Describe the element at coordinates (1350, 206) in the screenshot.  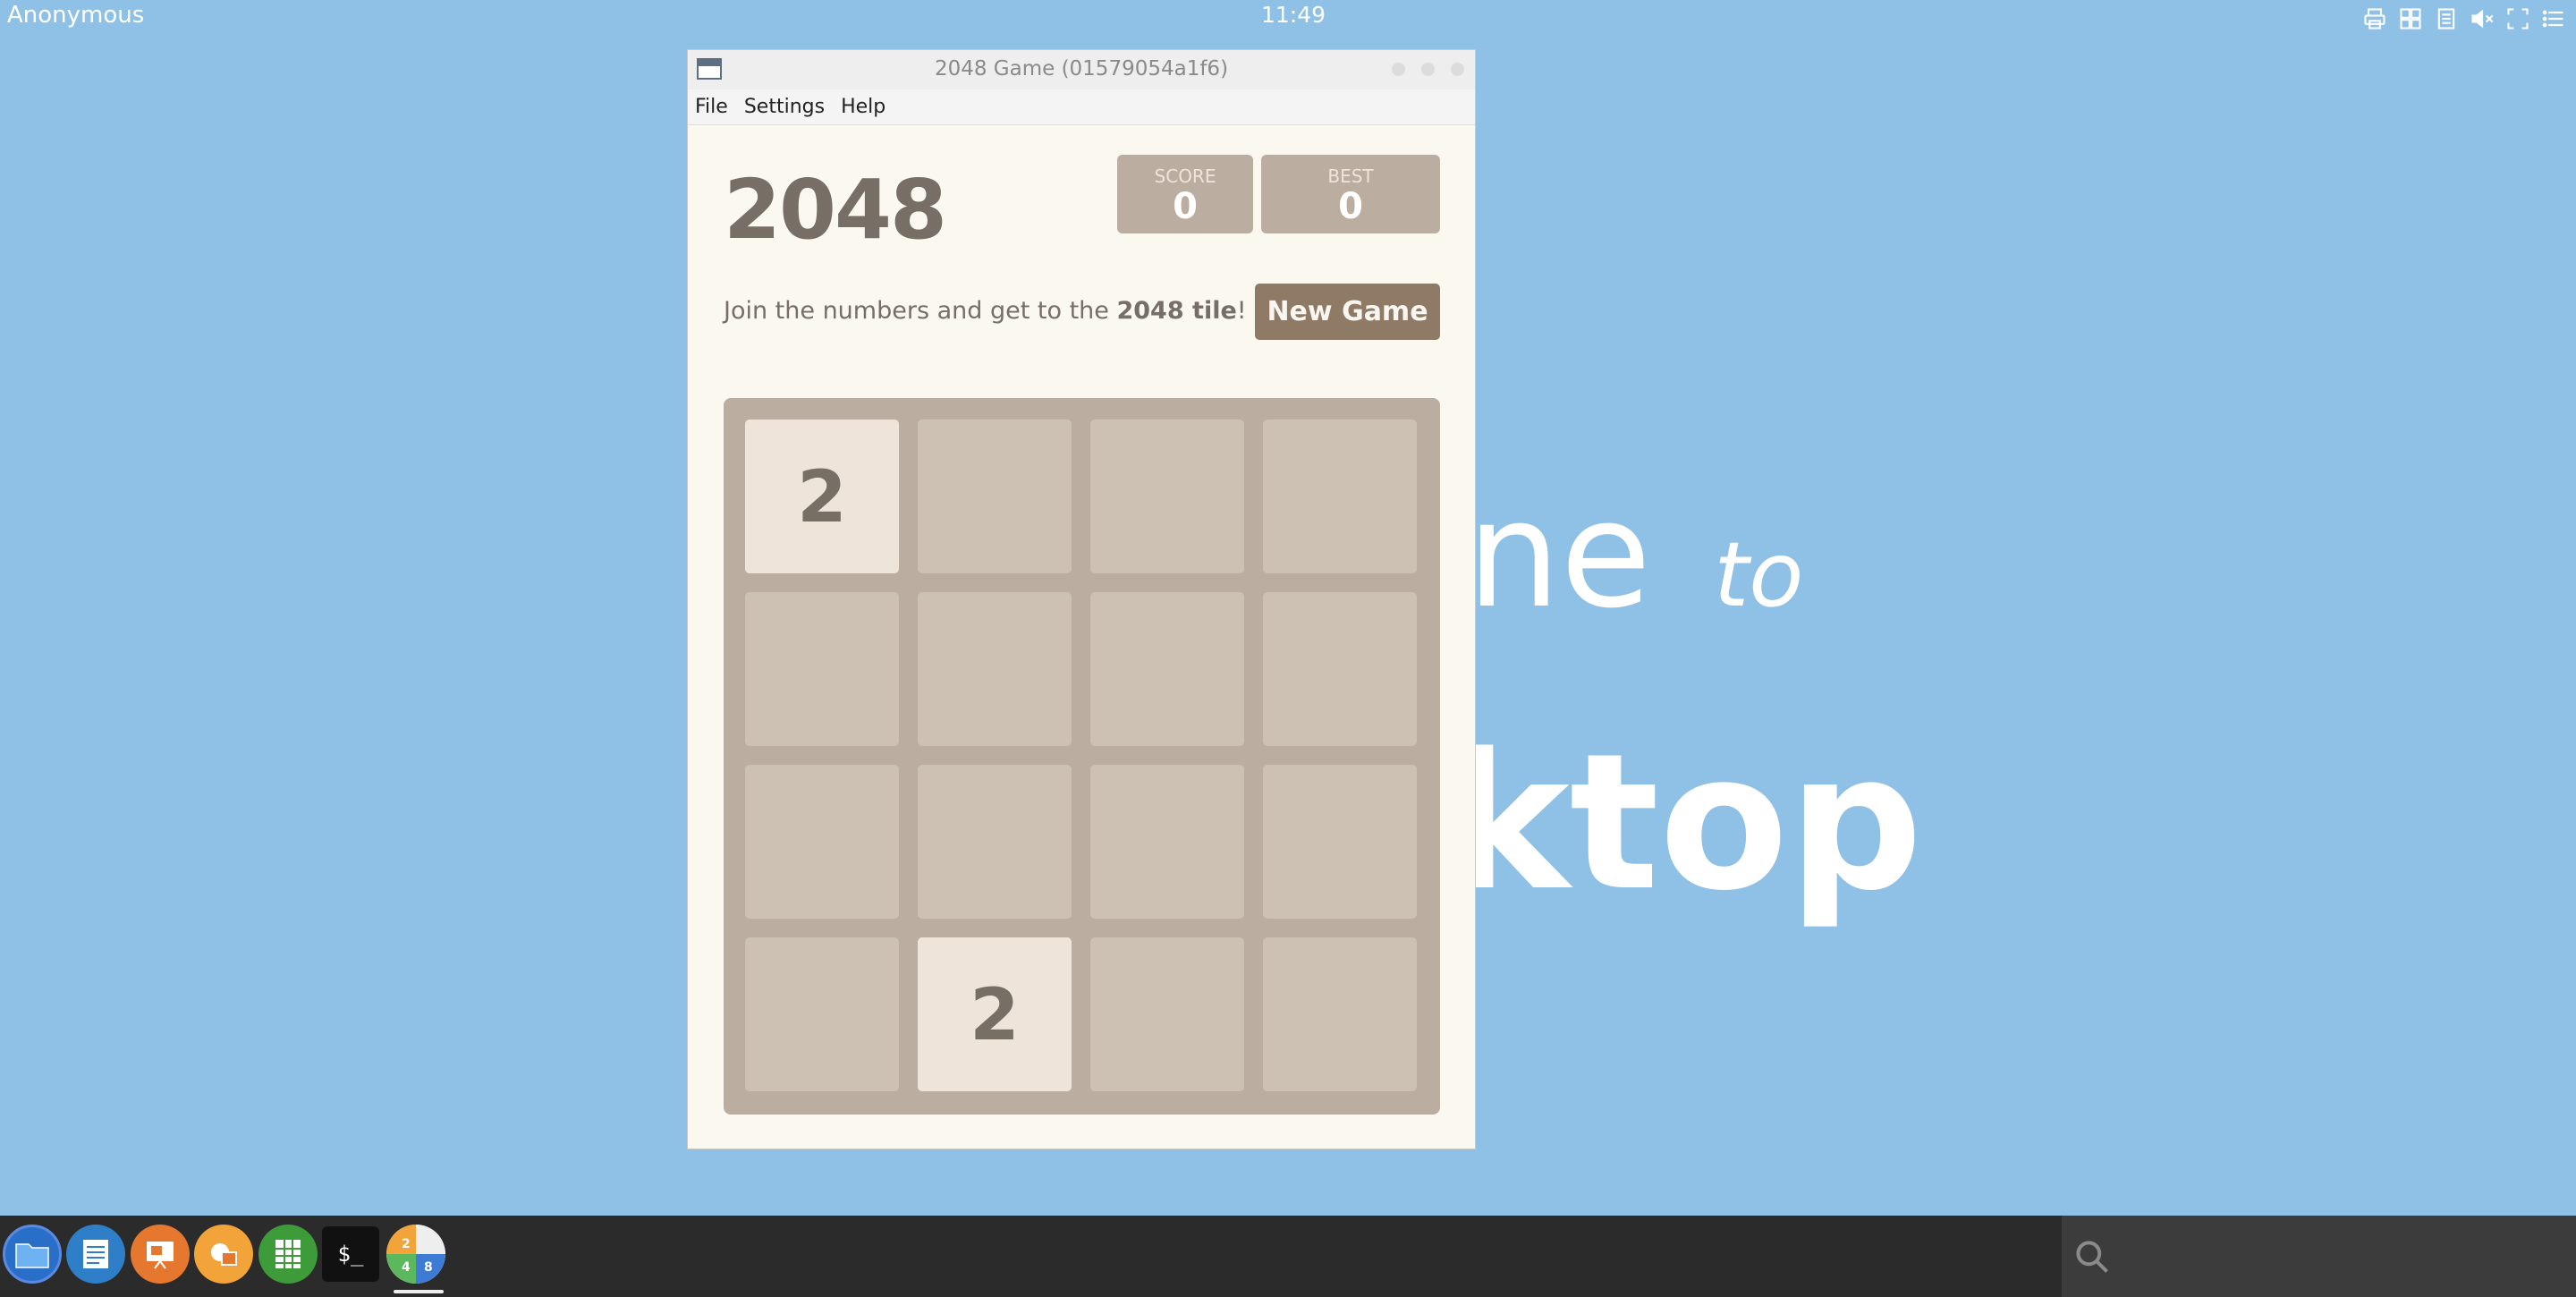
I see `best-value: 0` at that location.